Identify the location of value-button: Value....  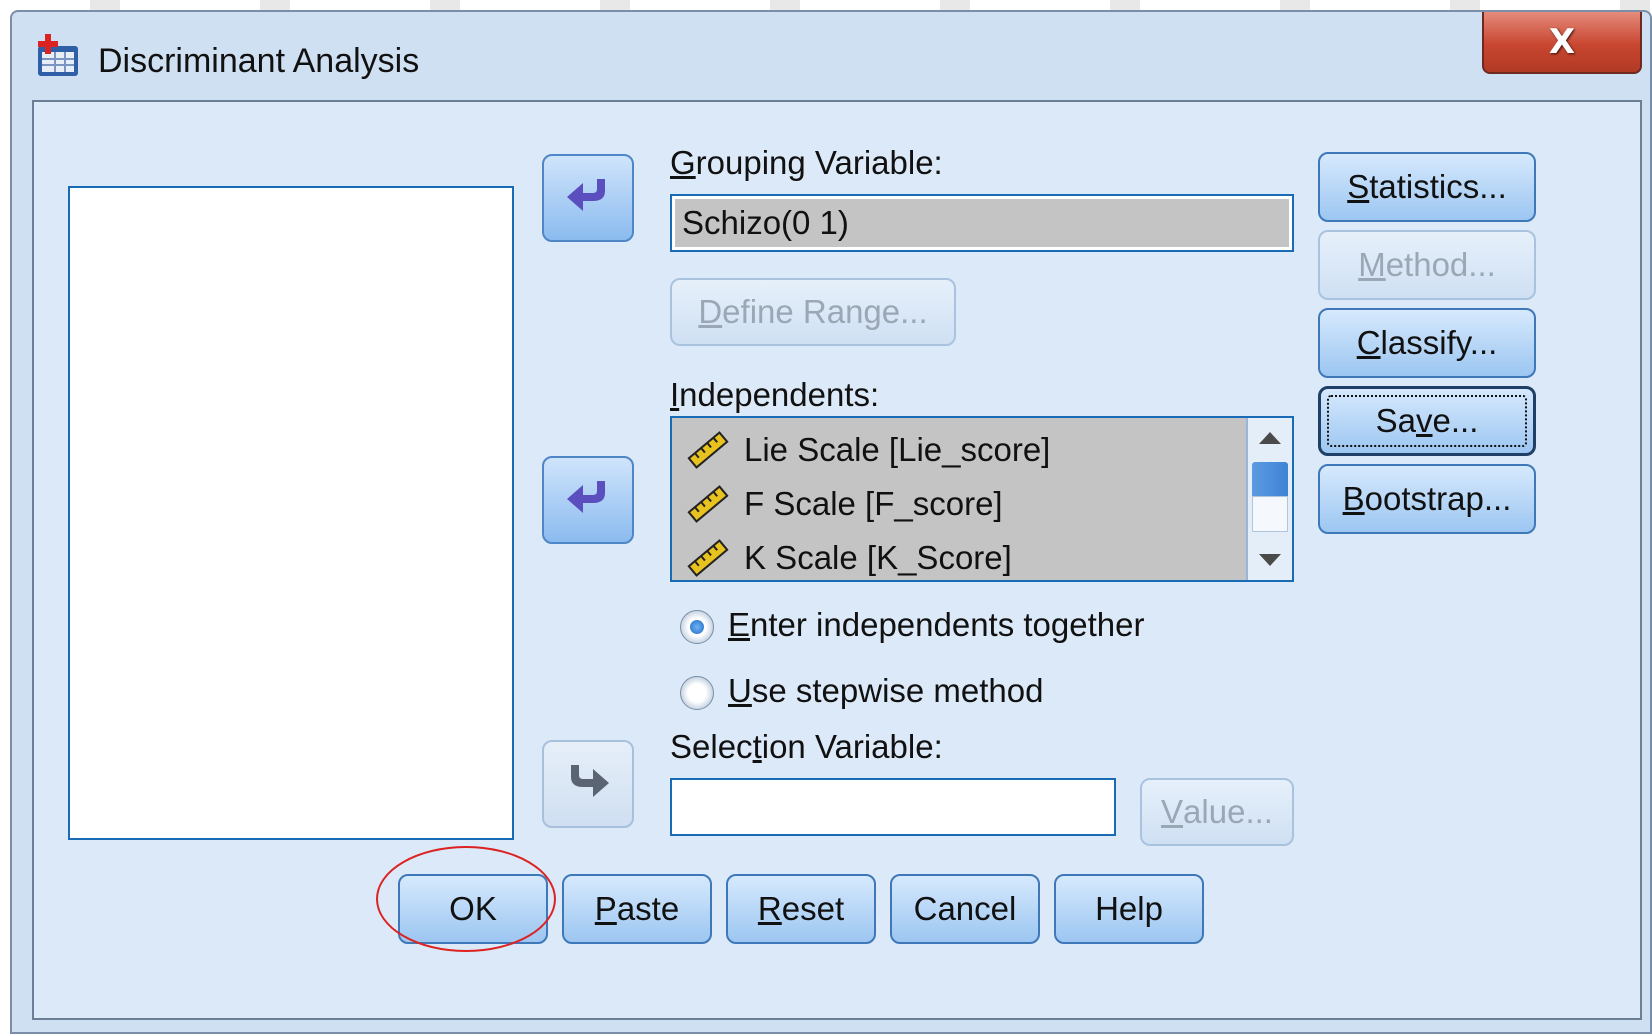
(1217, 812).